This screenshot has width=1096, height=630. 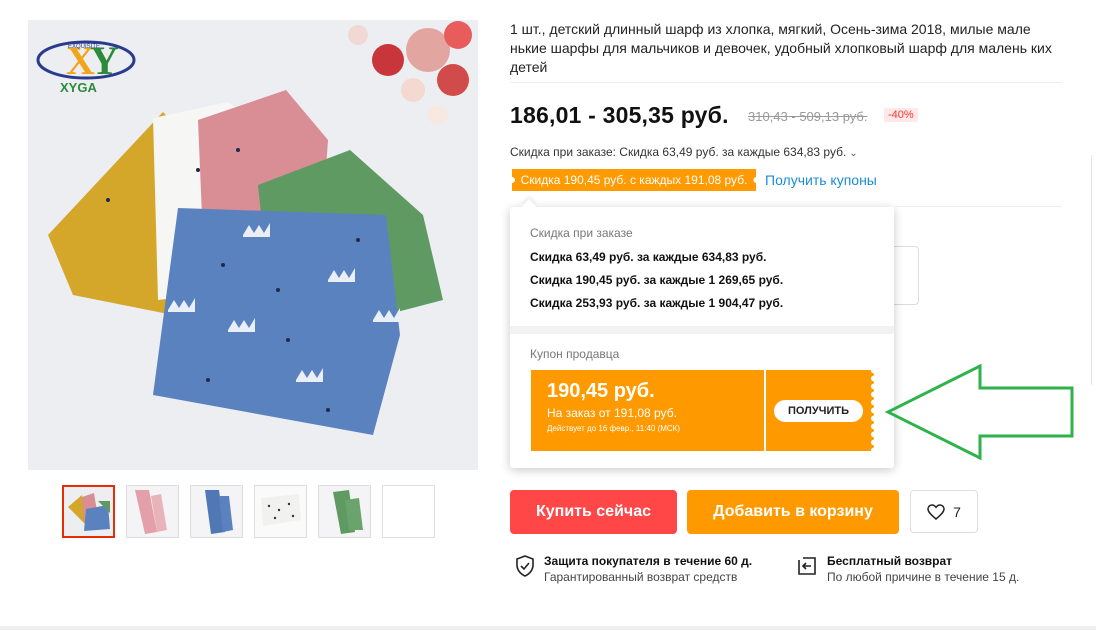 I want to click on discount-badge: -40%, so click(x=901, y=115).